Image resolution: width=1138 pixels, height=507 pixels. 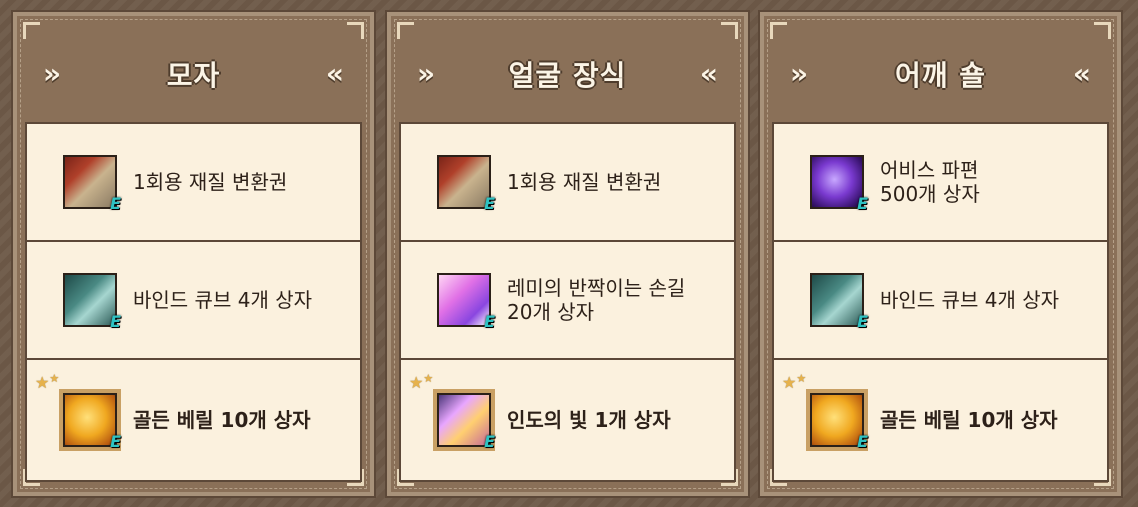 I want to click on item-label: 어비스 파편 500개 상자, so click(x=930, y=182).